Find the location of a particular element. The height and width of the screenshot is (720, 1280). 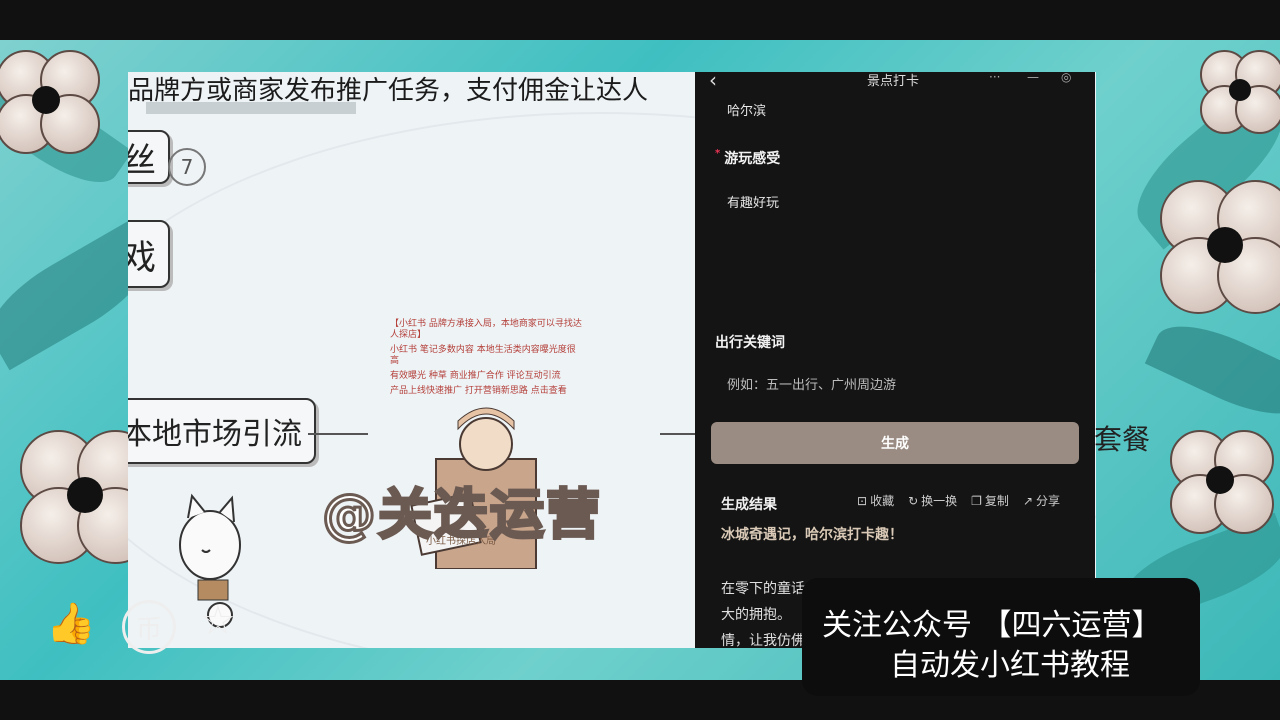

favorite-button: ⊡ 收藏 is located at coordinates (875, 500).